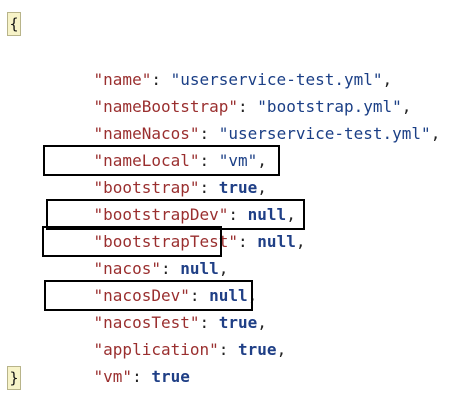 The image size is (463, 417). What do you see at coordinates (224, 64) in the screenshot?
I see `json-line-name: "name": "userservice-test.yml",` at bounding box center [224, 64].